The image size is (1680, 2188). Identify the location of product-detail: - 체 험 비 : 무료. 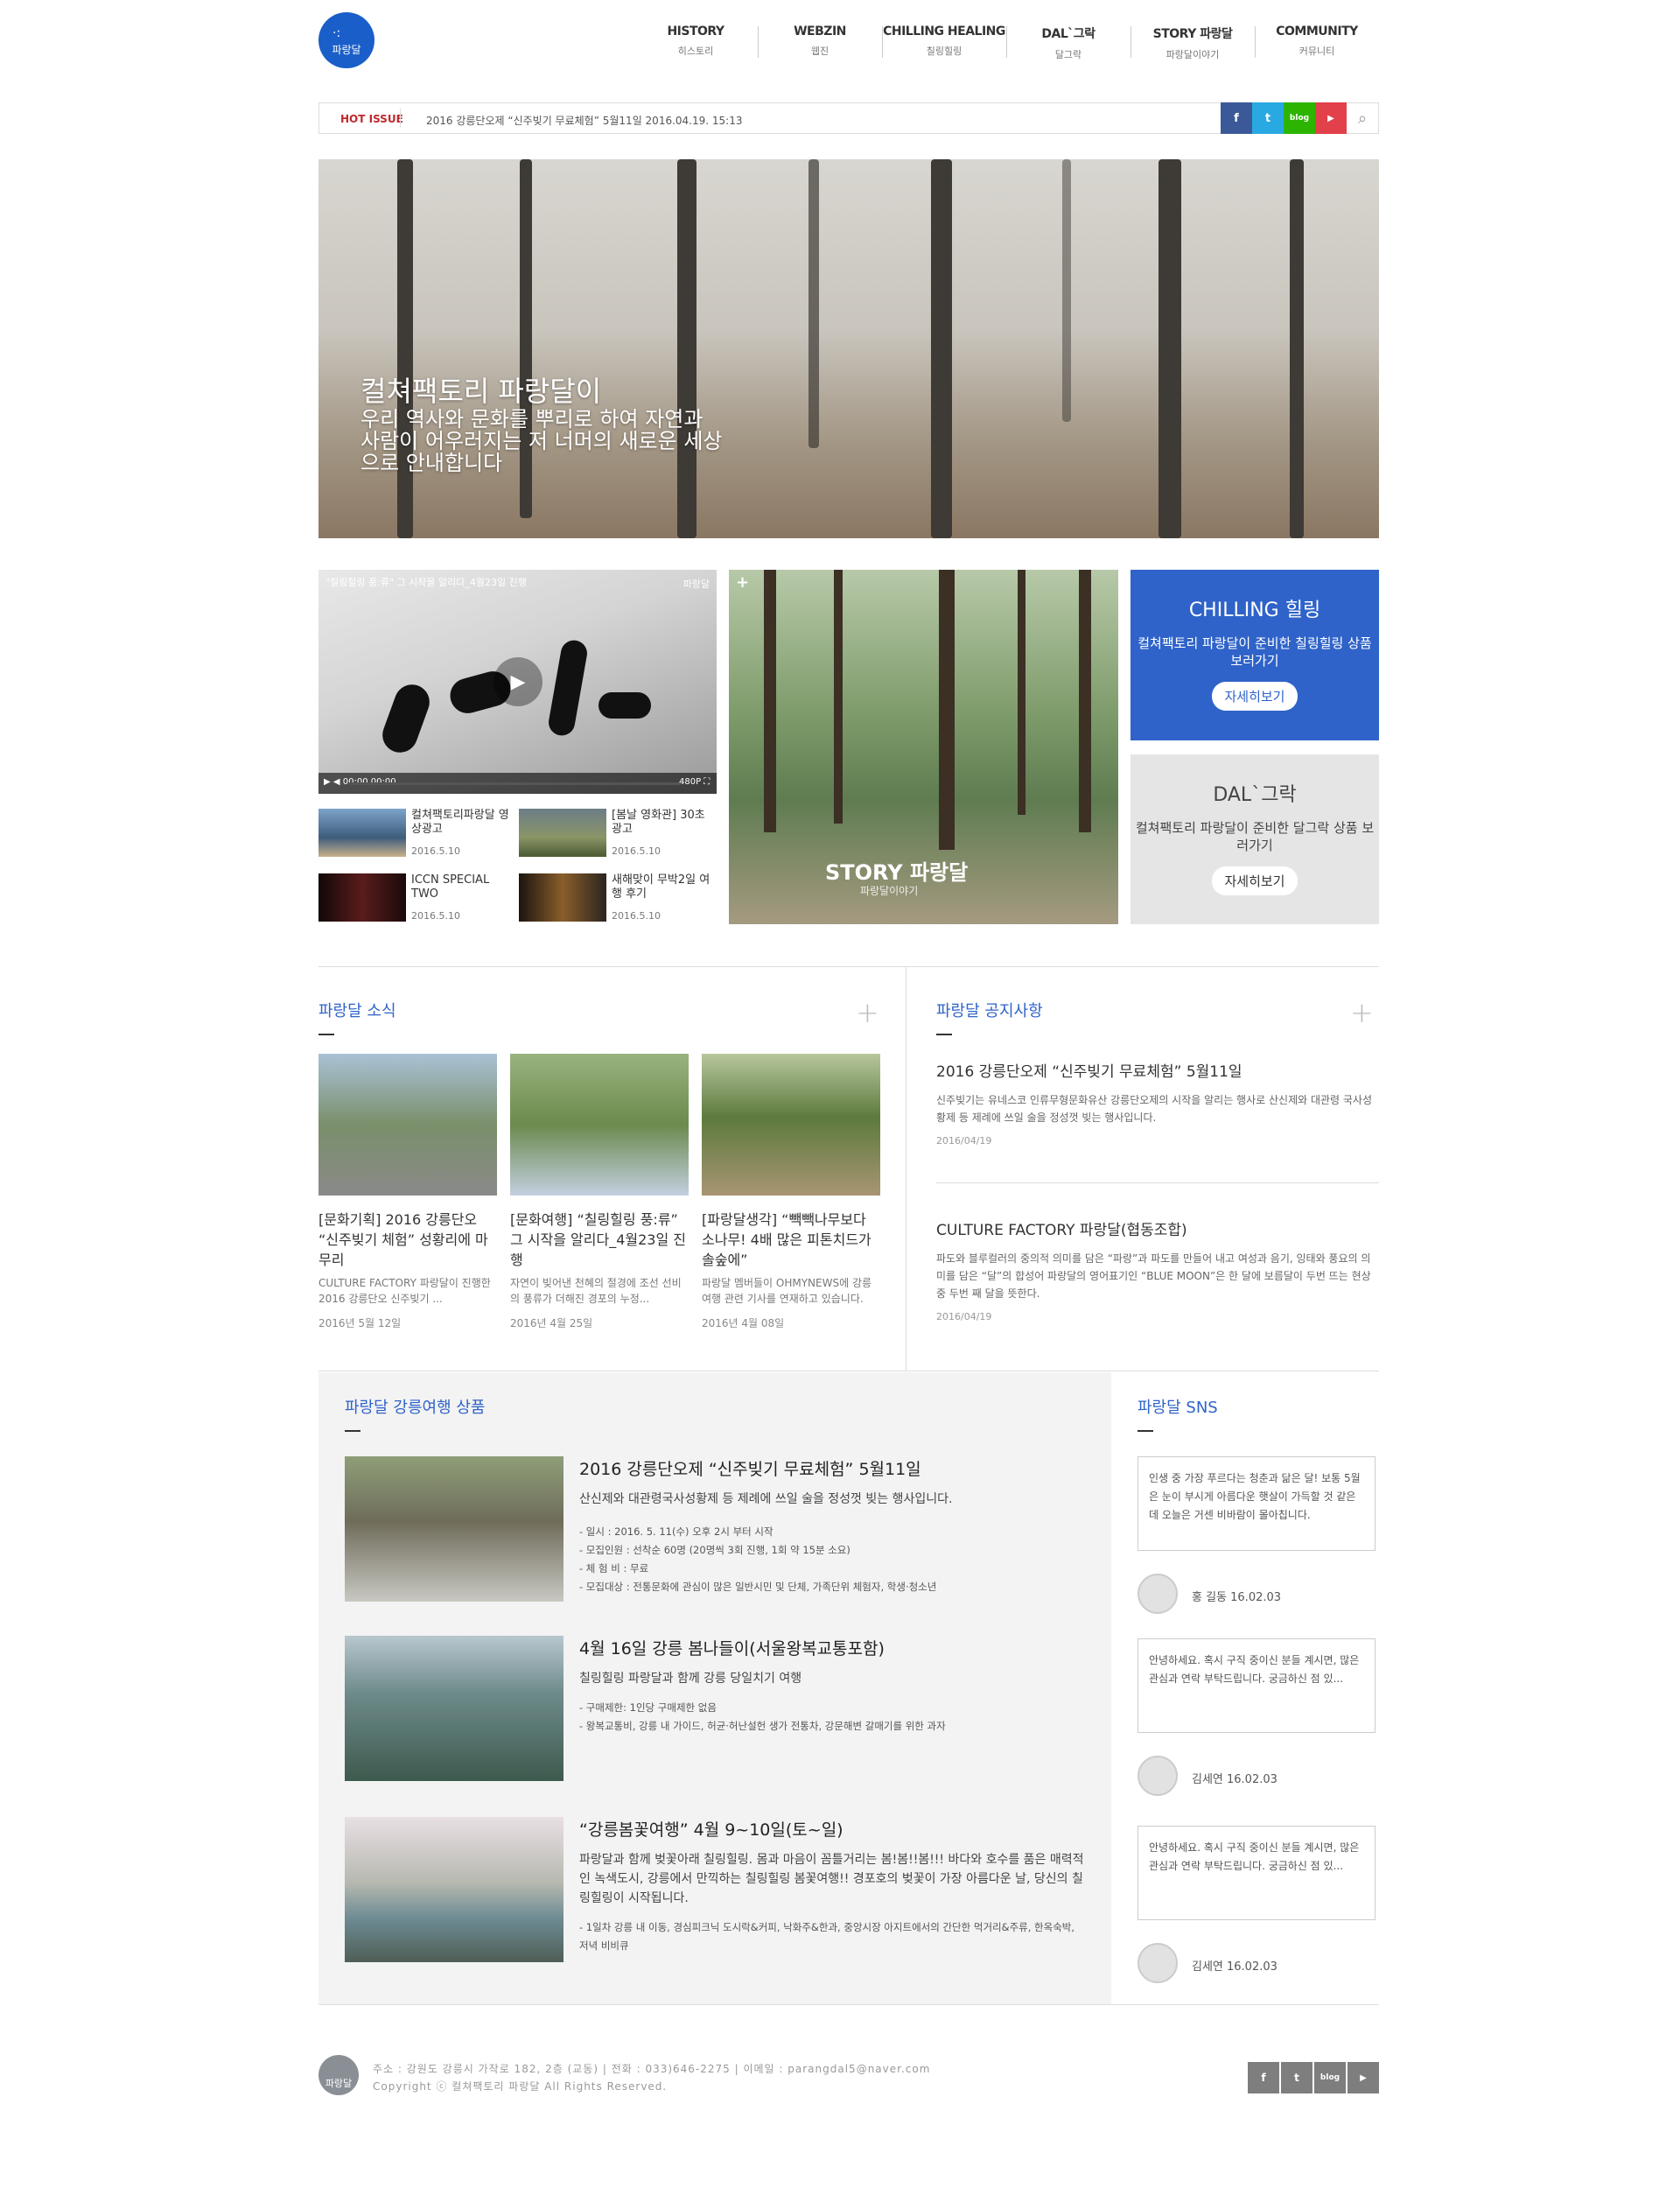
(614, 1568).